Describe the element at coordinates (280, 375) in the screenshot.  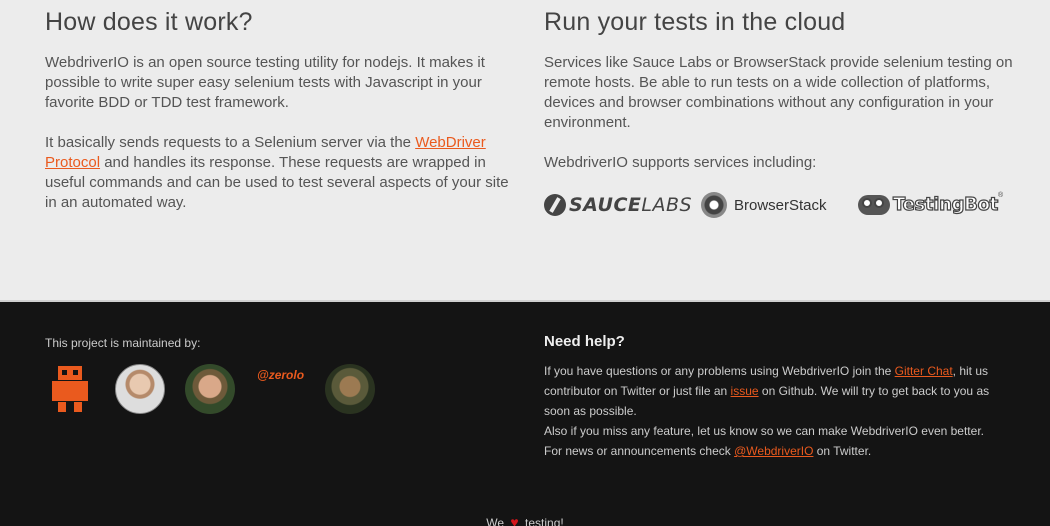
I see `zerolo-avatar: @zerolo` at that location.